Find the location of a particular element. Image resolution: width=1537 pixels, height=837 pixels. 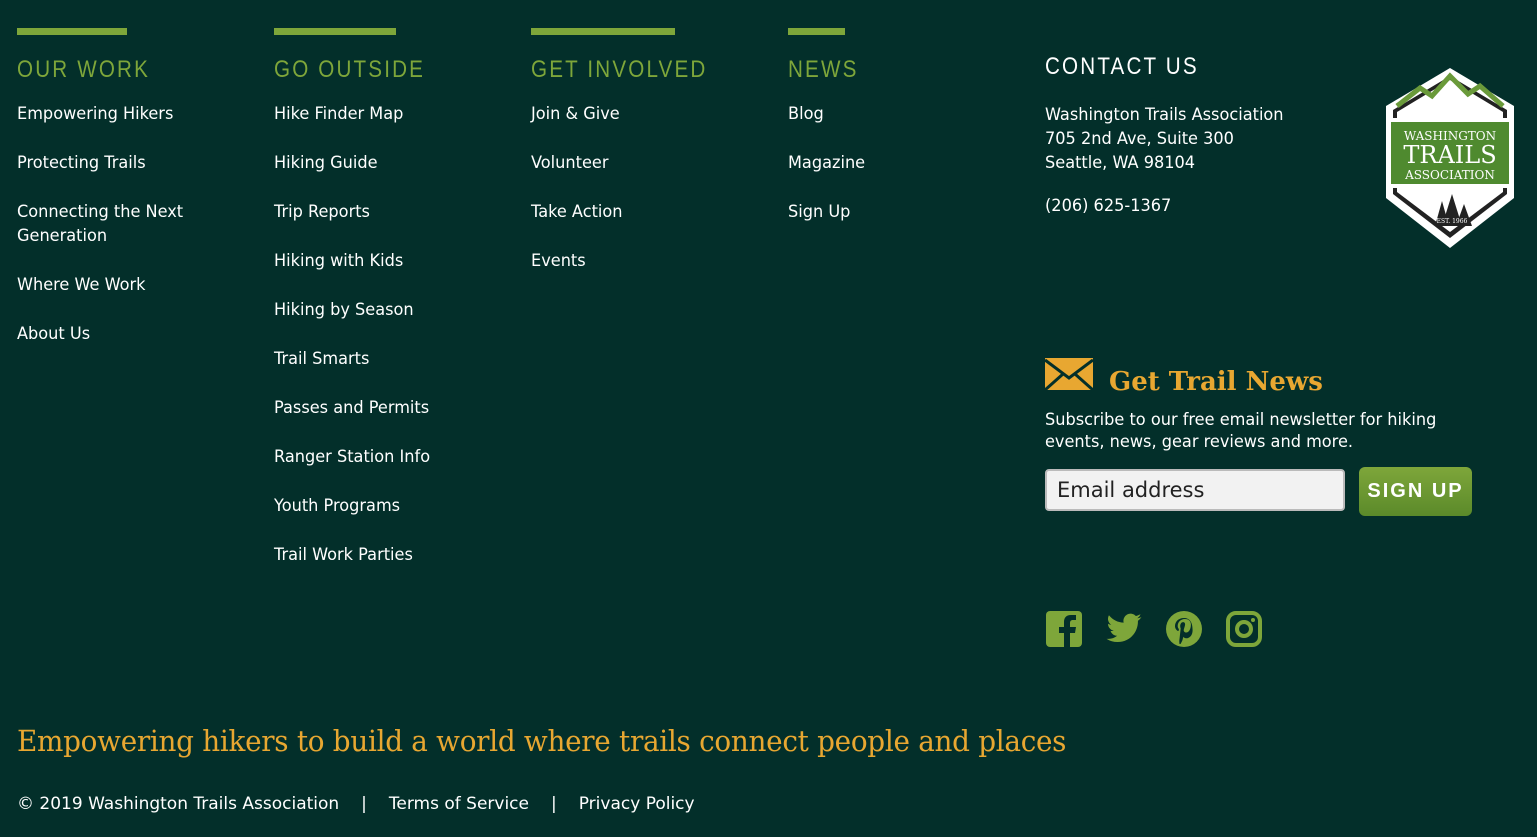

social-links is located at coordinates (1154, 629).